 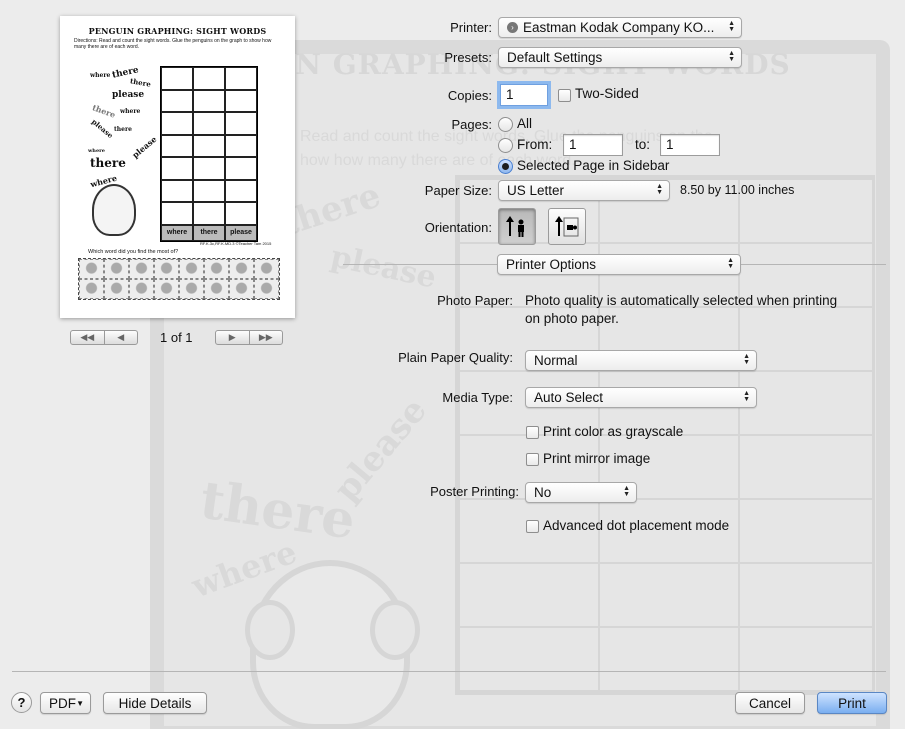 I want to click on pages-all-label: All, so click(x=525, y=123).